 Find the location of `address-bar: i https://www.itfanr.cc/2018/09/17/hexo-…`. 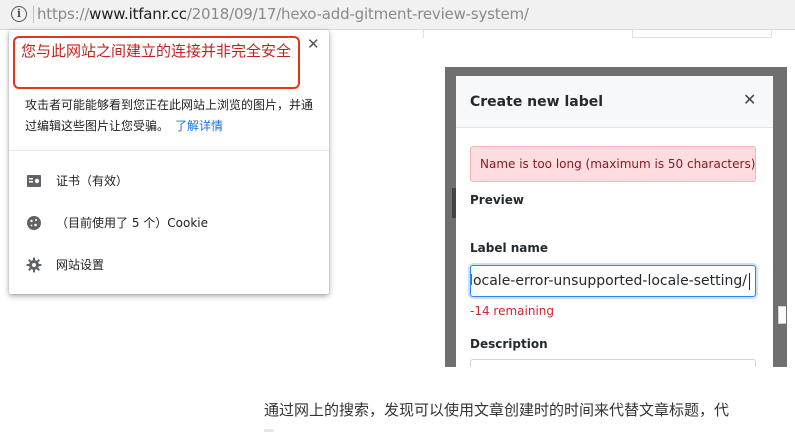

address-bar: i https://www.itfanr.cc/2018/09/17/hexo-… is located at coordinates (397, 15).